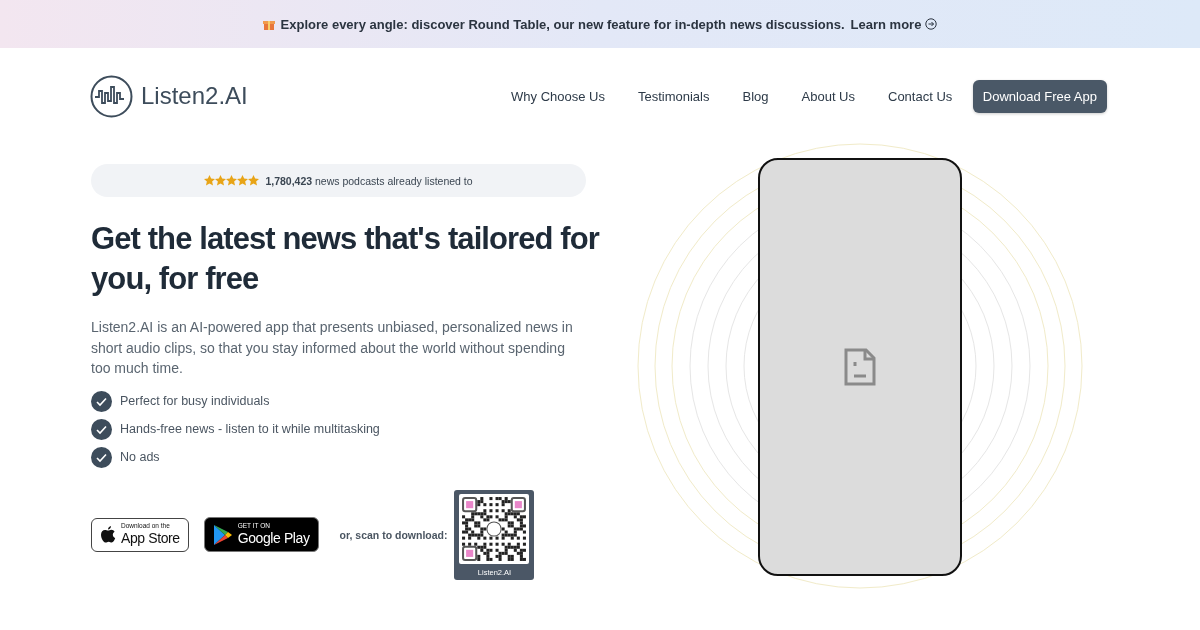 This screenshot has height=630, width=1200. I want to click on nav-link: About Us, so click(828, 96).